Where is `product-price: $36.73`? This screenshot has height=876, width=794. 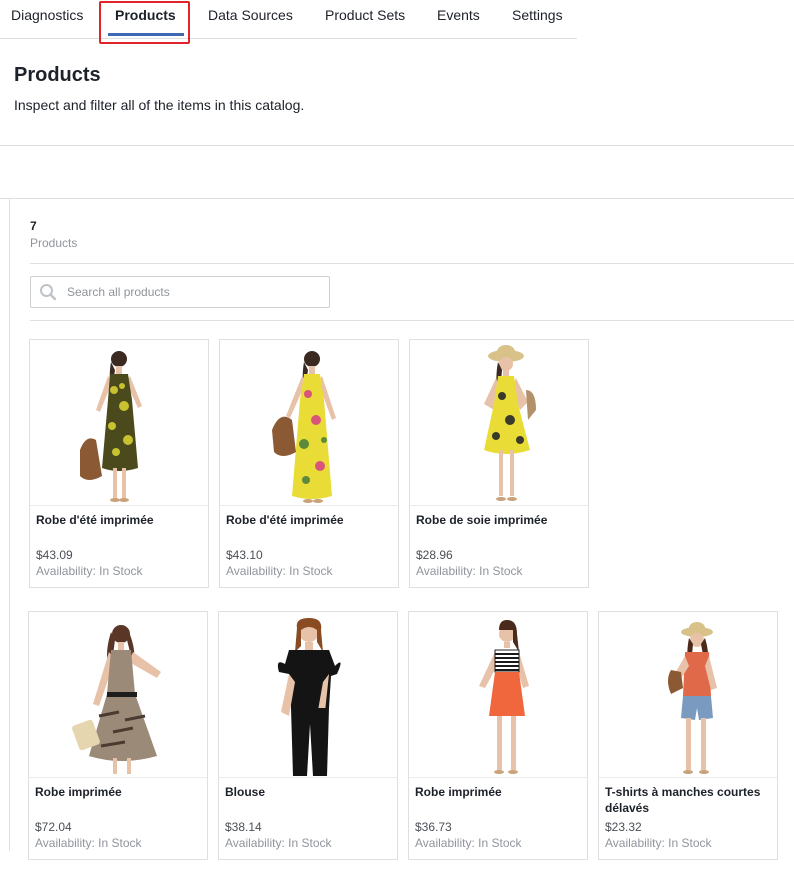
product-price: $36.73 is located at coordinates (433, 827).